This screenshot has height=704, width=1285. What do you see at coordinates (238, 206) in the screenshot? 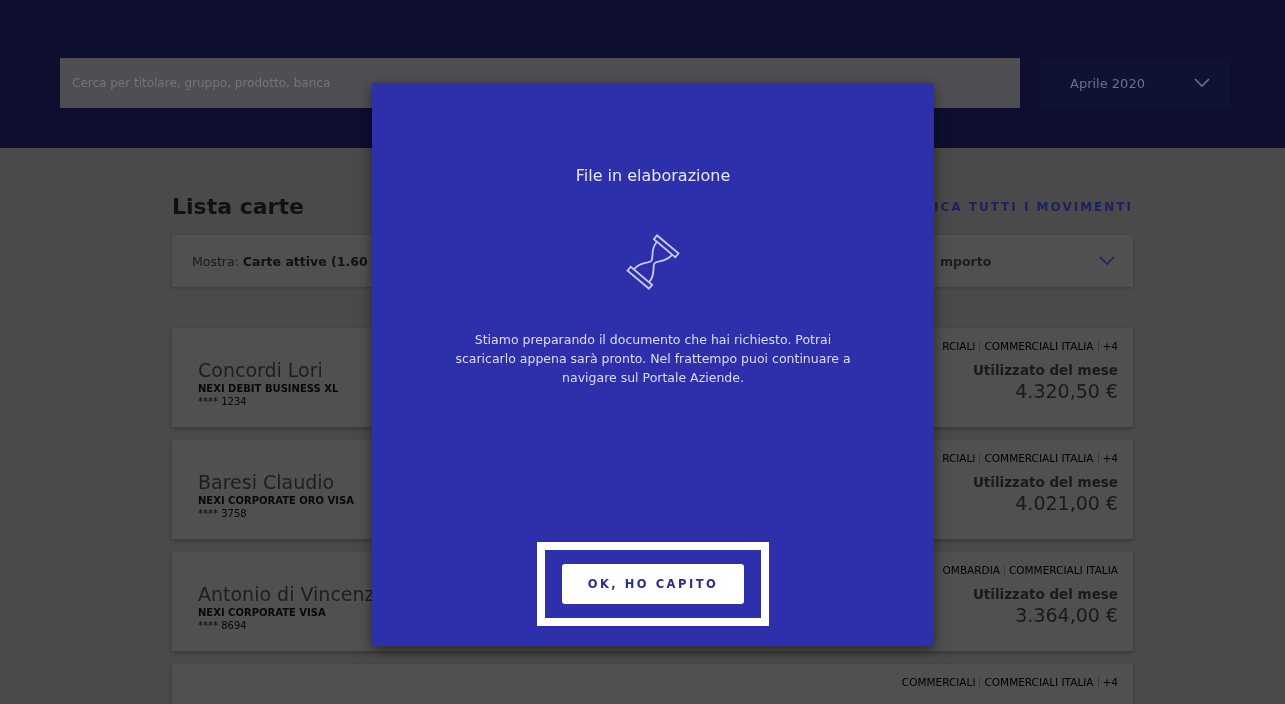
I see `page-title: Lista carte` at bounding box center [238, 206].